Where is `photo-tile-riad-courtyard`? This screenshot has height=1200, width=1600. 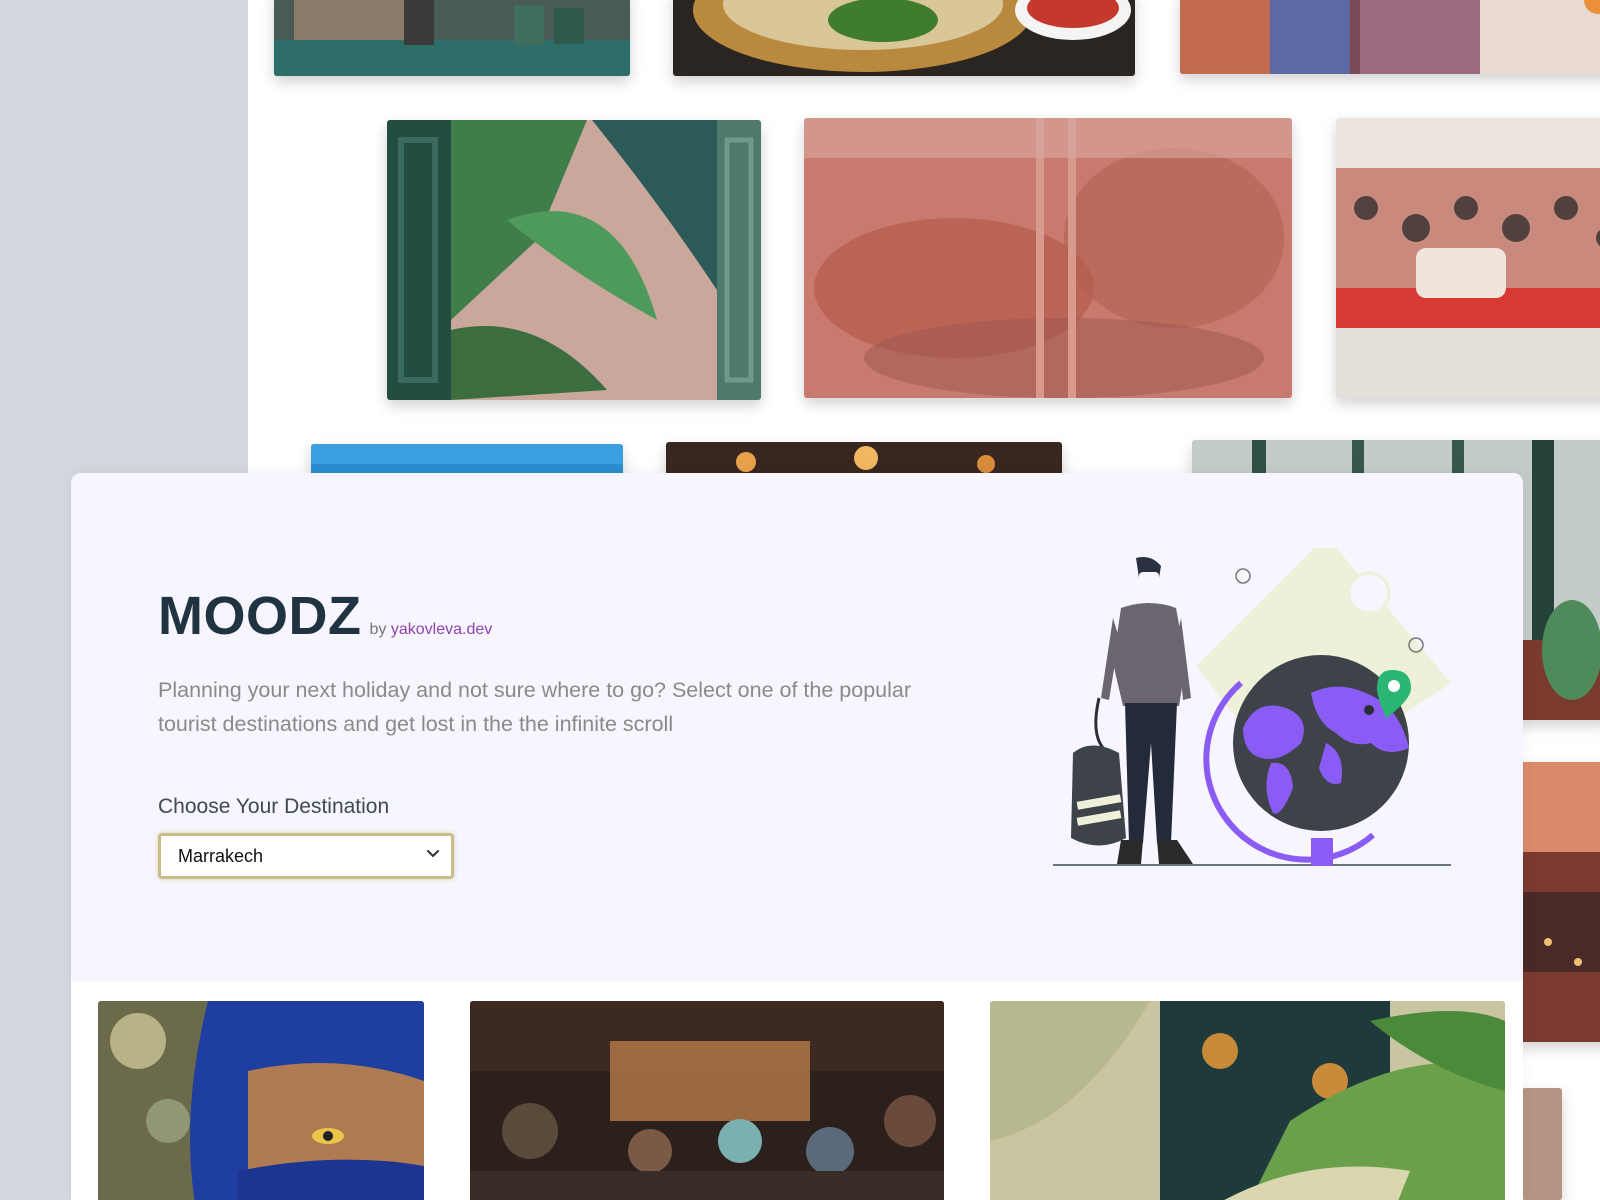 photo-tile-riad-courtyard is located at coordinates (452, 38).